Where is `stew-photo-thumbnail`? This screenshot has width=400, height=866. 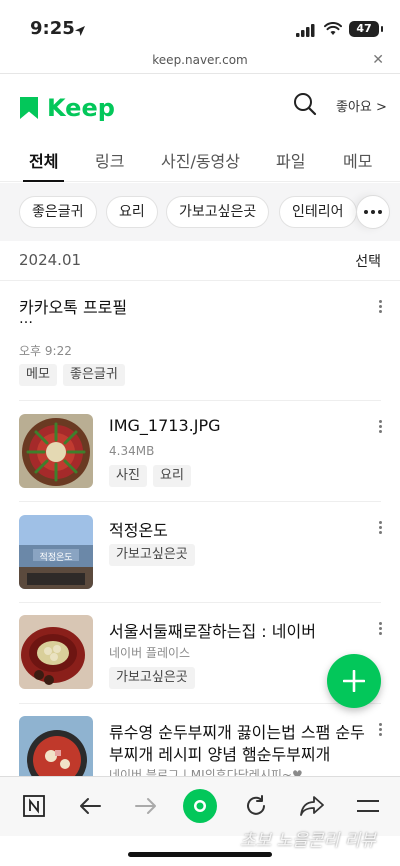 stew-photo-thumbnail is located at coordinates (56, 746).